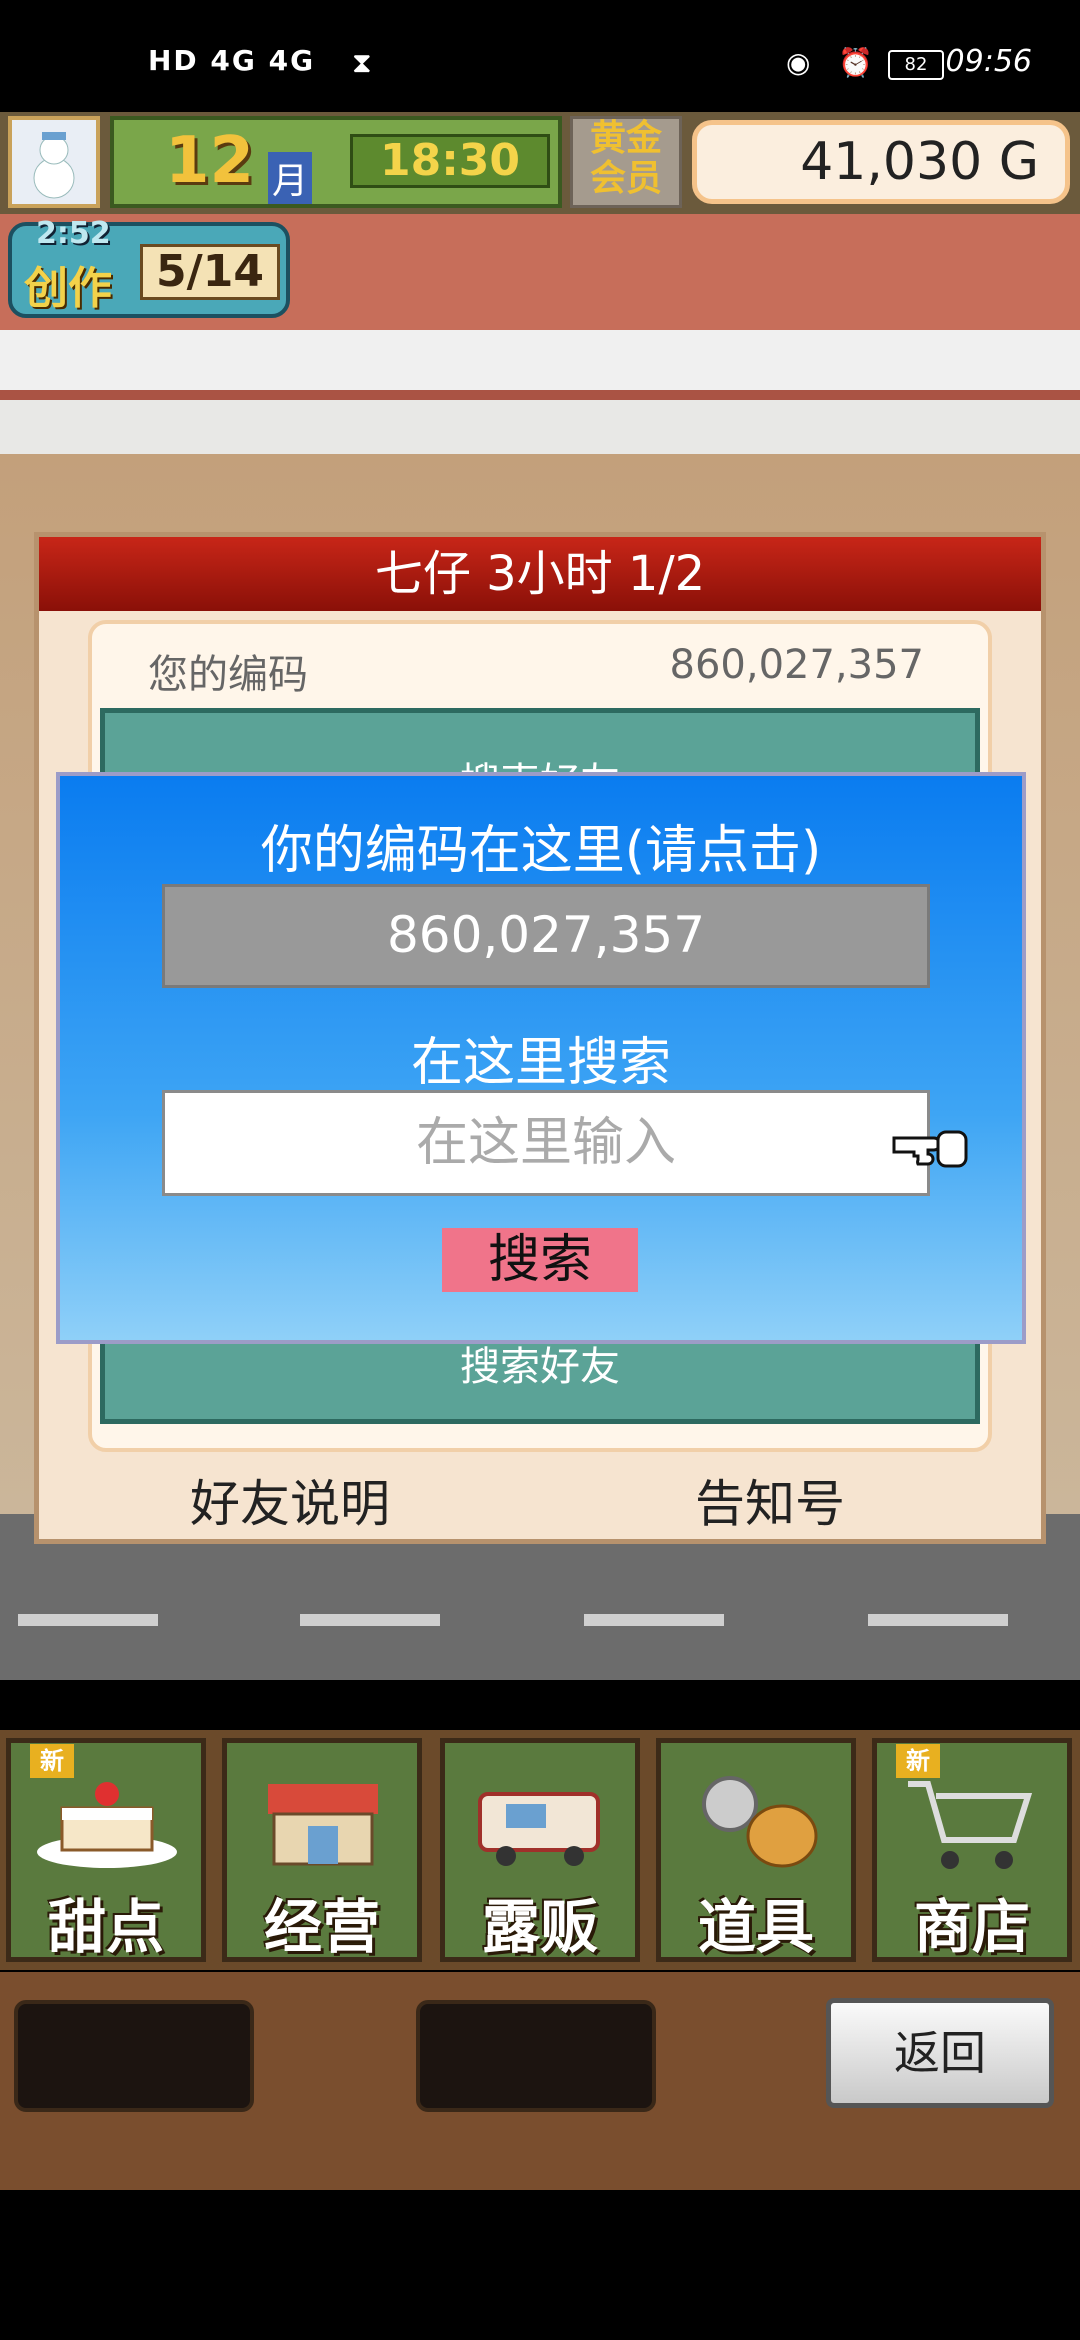  Describe the element at coordinates (105, 1927) in the screenshot. I see `menu-dessert-label: 甜点` at that location.